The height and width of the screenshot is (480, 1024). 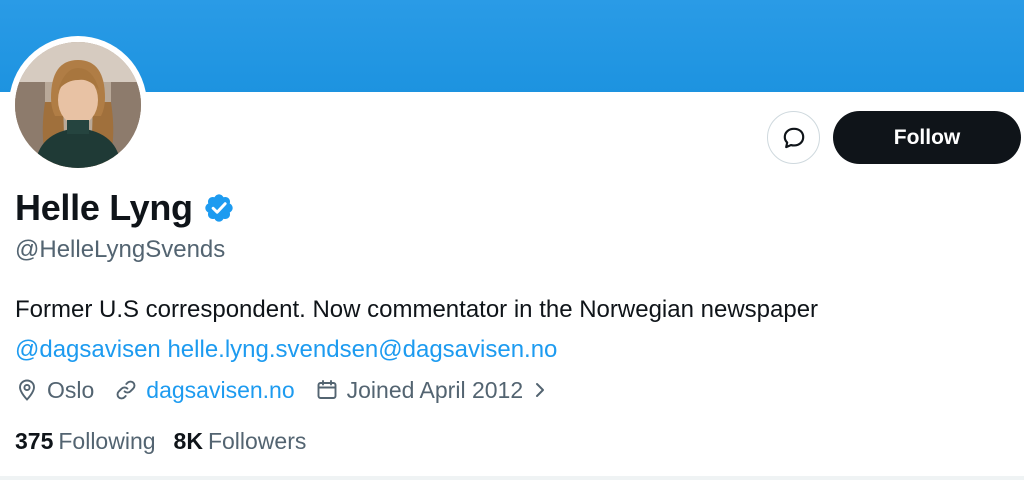 I want to click on location-item: Oslo, so click(x=54, y=390).